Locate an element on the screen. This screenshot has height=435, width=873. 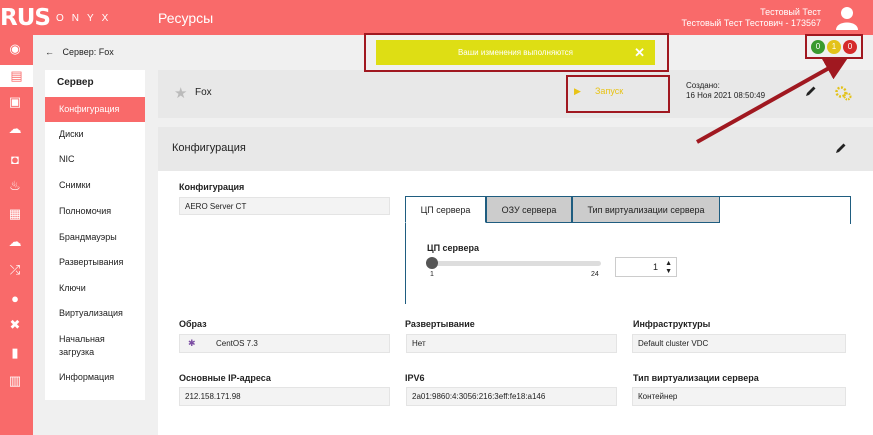
ip-field: 212.158.171.98 is located at coordinates (284, 396).